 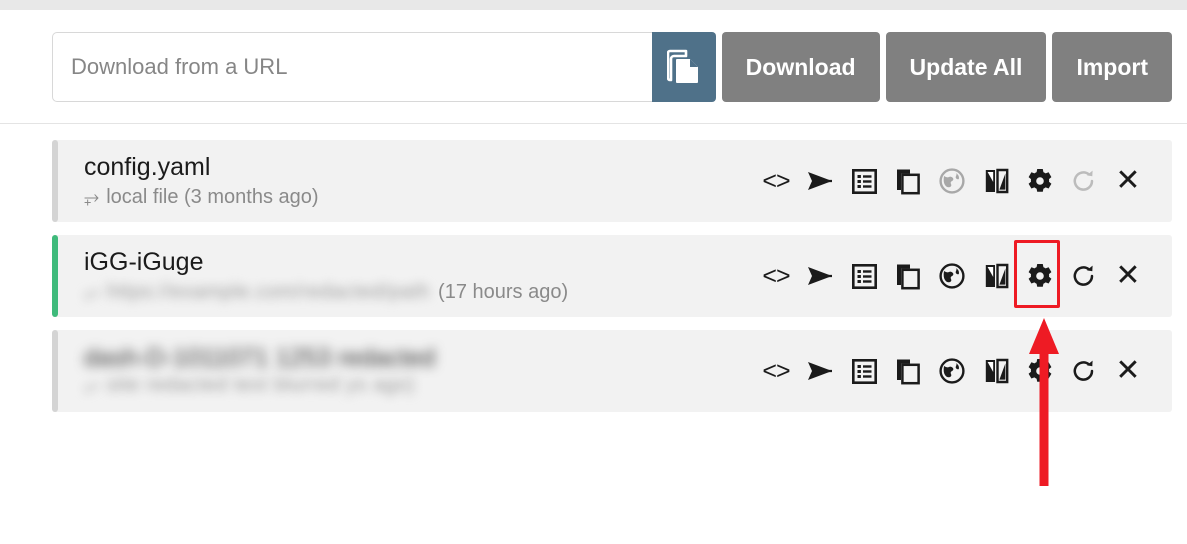 I want to click on paste-from-clipboard-button, so click(x=683, y=67).